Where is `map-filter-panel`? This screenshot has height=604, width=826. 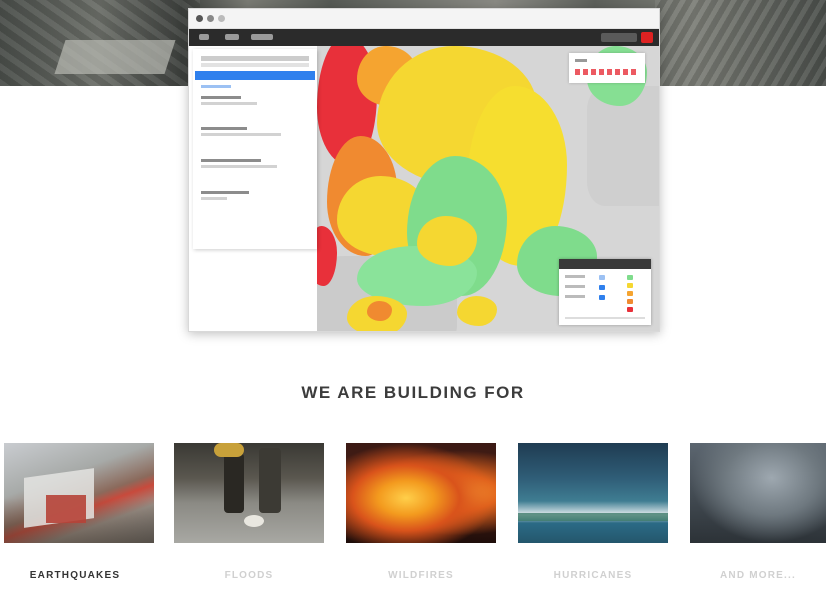
map-filter-panel is located at coordinates (607, 68).